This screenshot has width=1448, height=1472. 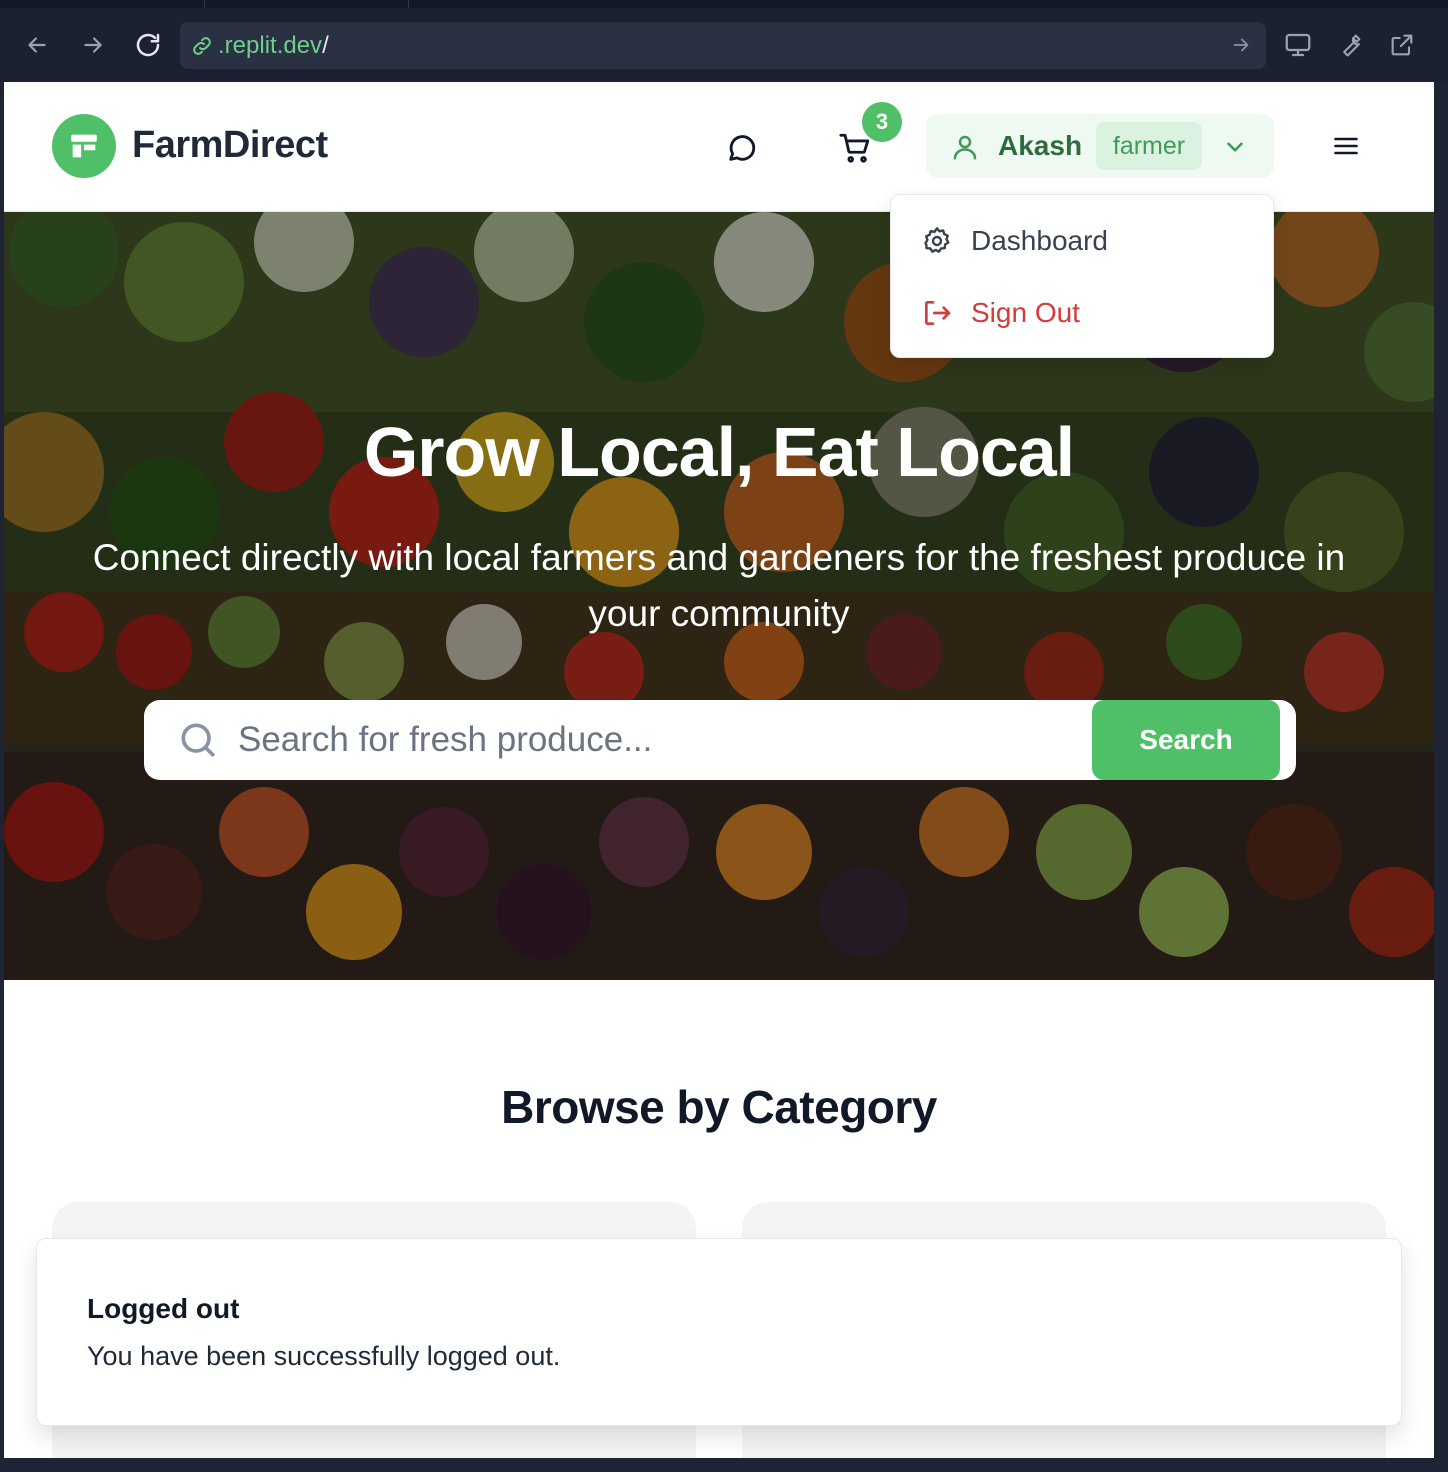 What do you see at coordinates (273, 45) in the screenshot?
I see `url-text: .replit.dev/` at bounding box center [273, 45].